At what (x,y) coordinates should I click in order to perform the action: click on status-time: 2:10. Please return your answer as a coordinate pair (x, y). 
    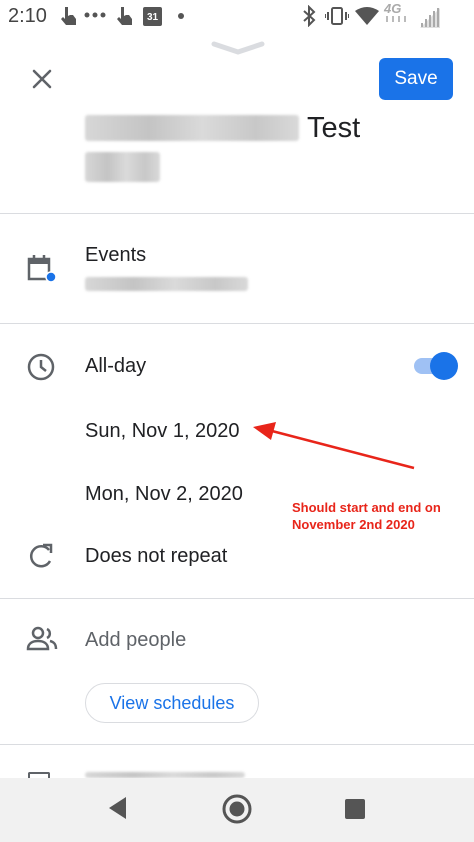
    Looking at the image, I should click on (27, 16).